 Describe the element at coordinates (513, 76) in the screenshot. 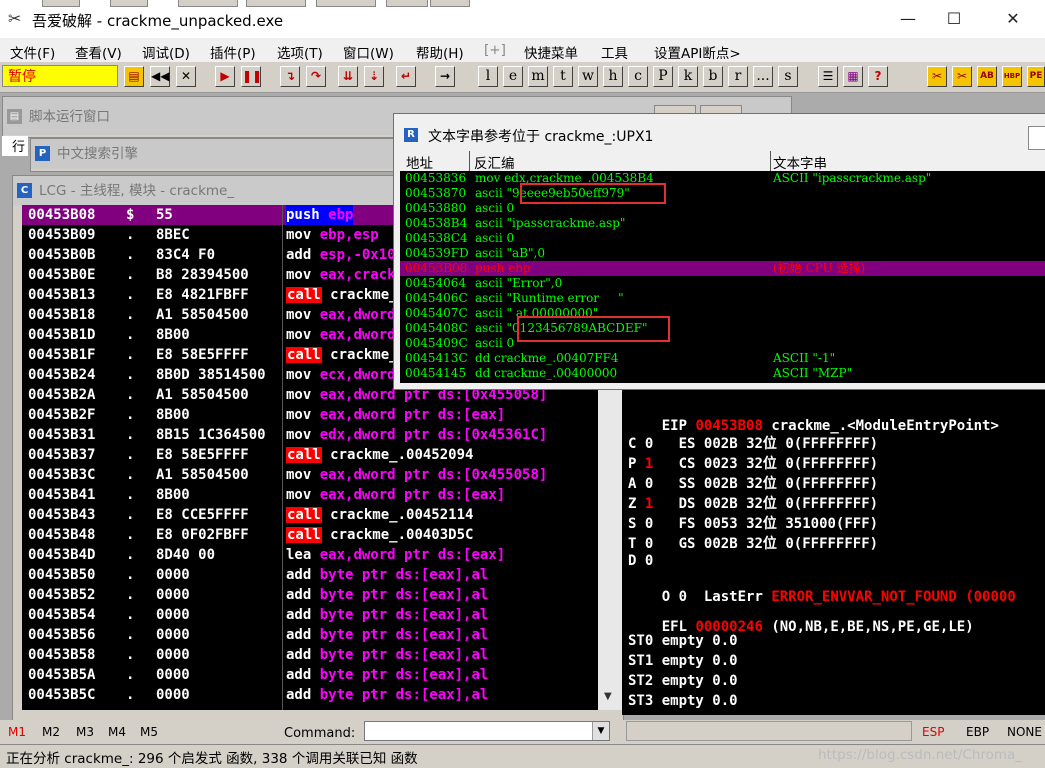

I see `toolbar-letter-e: e` at that location.